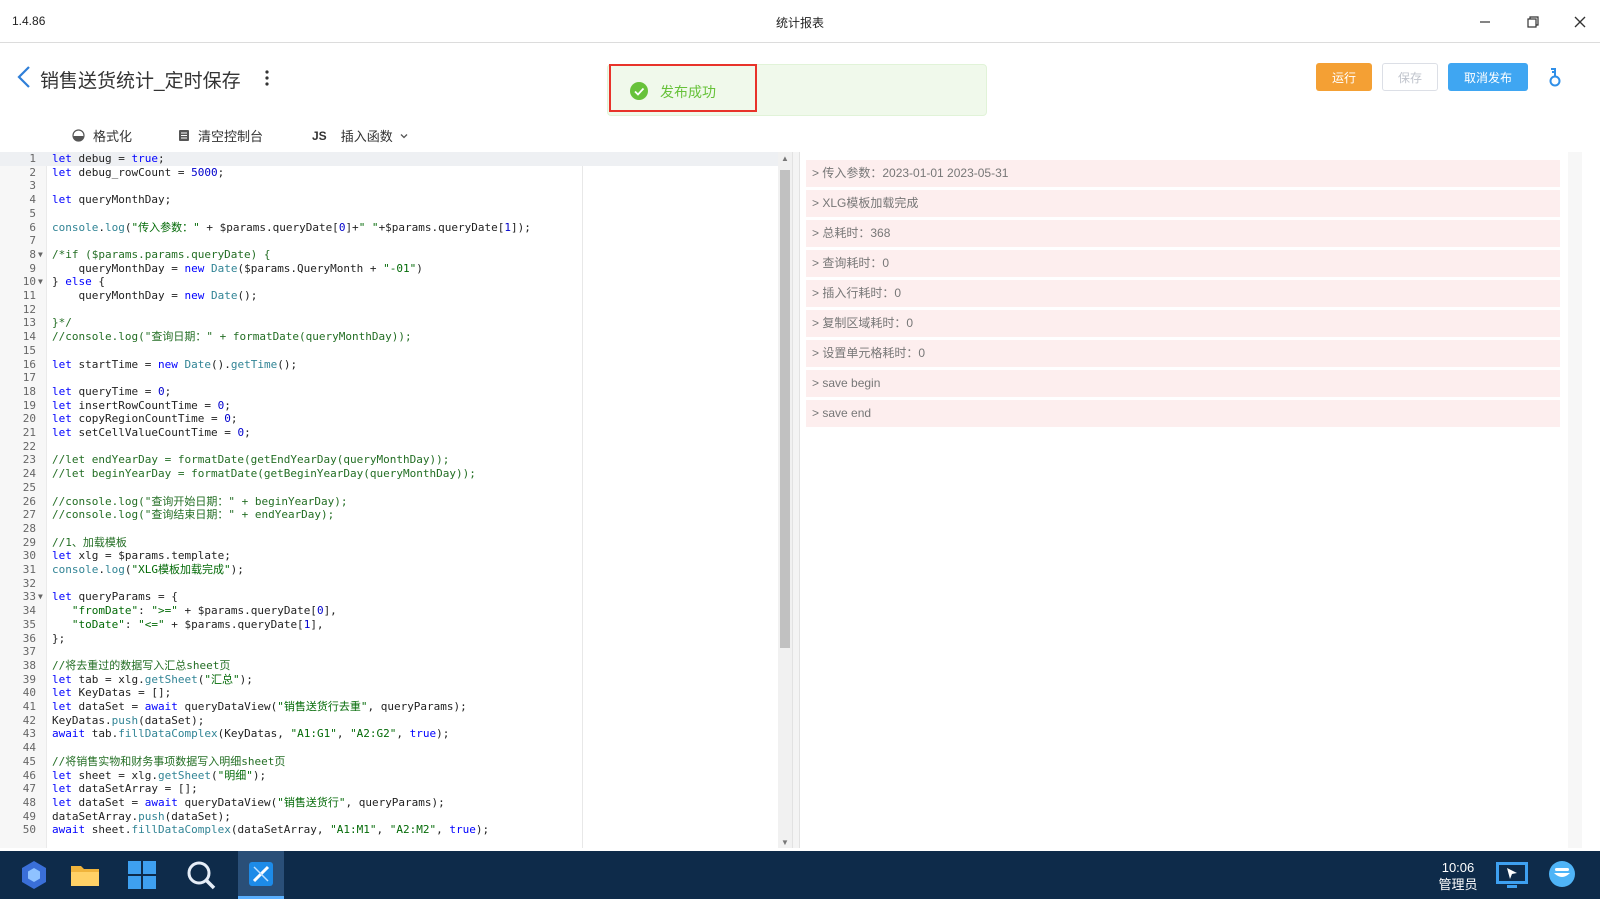 The image size is (1600, 899). I want to click on app-launcher-icon, so click(34, 875).